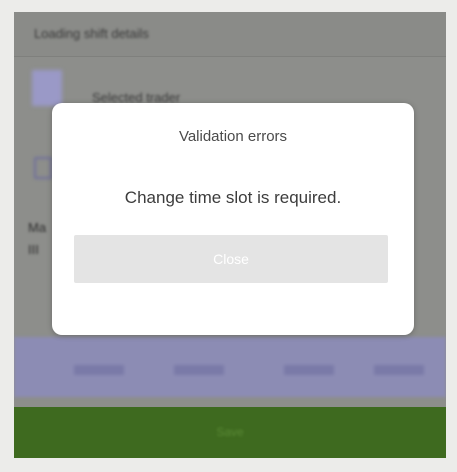  I want to click on save-bar: Save, so click(230, 432).